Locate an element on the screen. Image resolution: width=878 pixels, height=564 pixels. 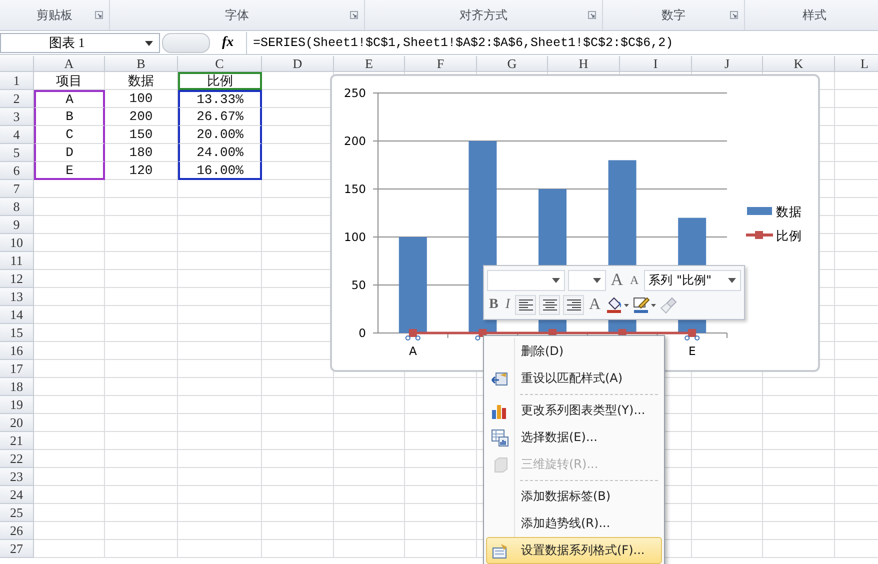
align-left-button is located at coordinates (525, 305).